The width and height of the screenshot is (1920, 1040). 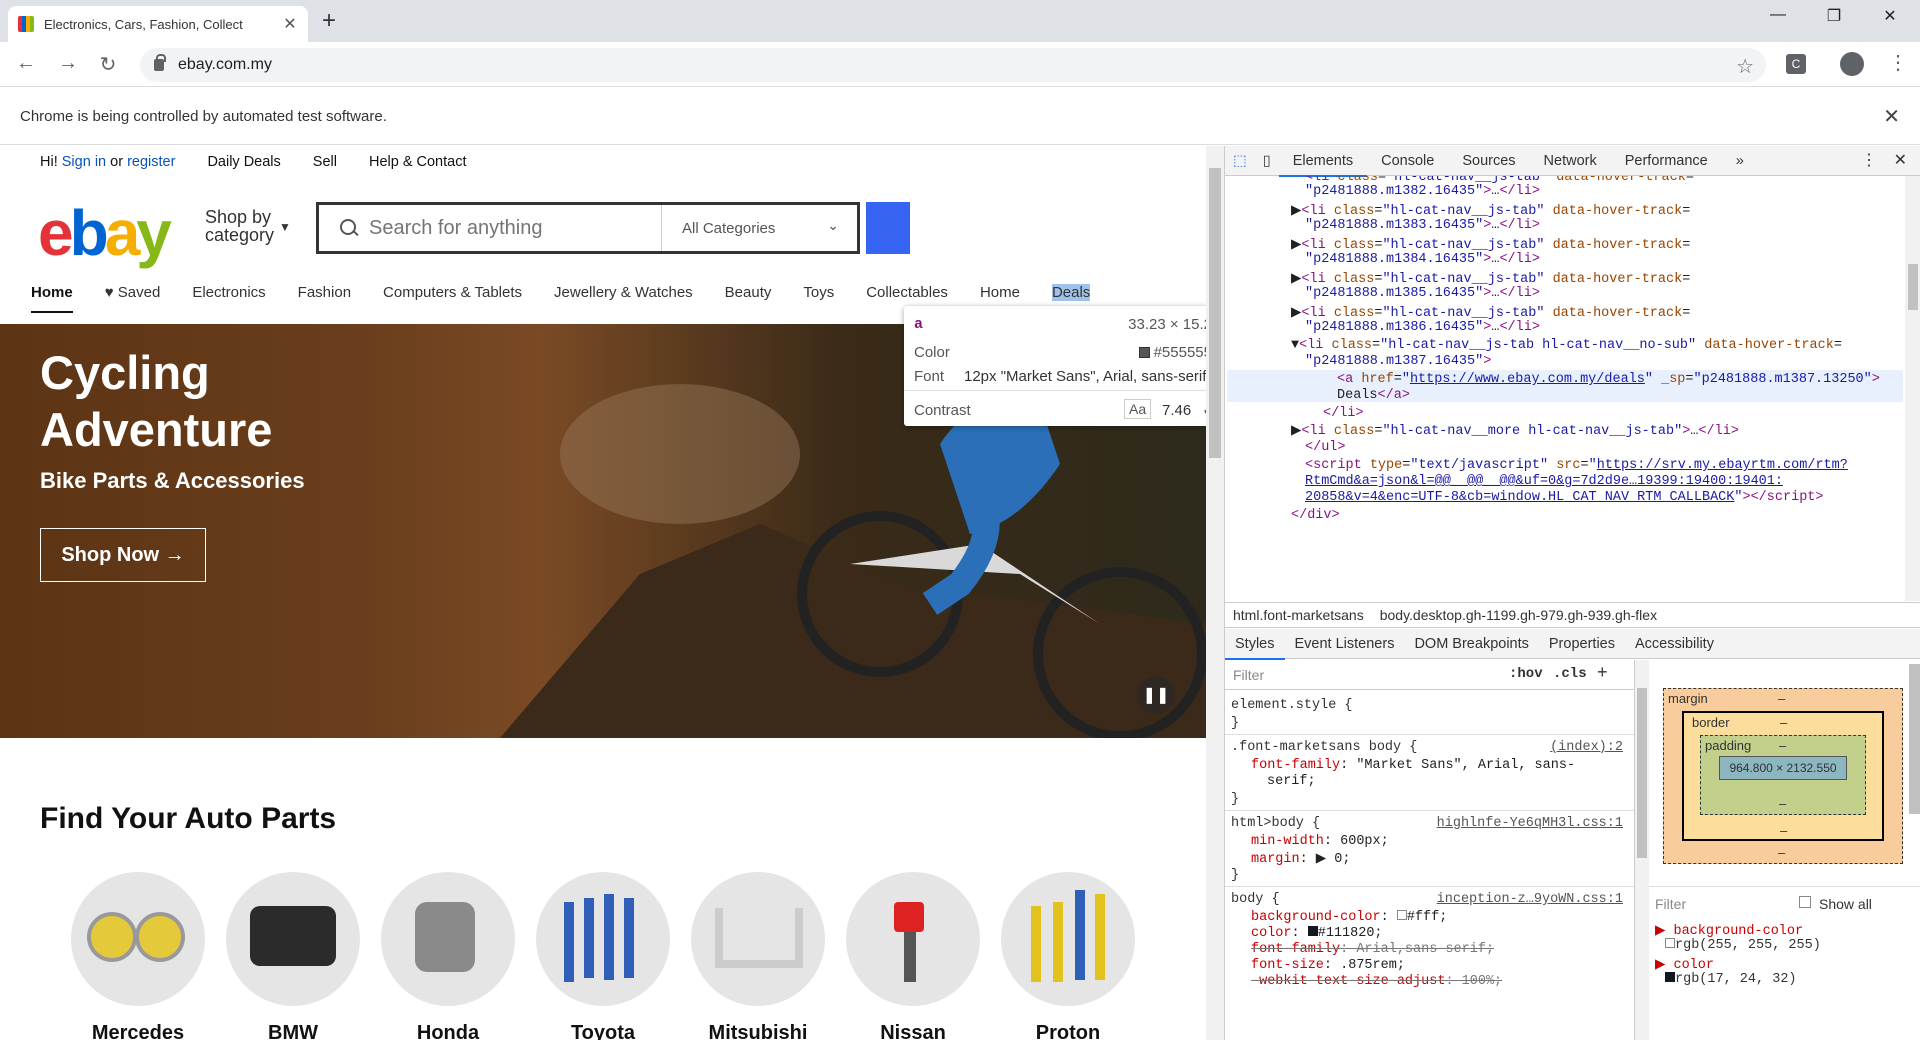 What do you see at coordinates (1796, 64) in the screenshot?
I see `extension-icon: C` at bounding box center [1796, 64].